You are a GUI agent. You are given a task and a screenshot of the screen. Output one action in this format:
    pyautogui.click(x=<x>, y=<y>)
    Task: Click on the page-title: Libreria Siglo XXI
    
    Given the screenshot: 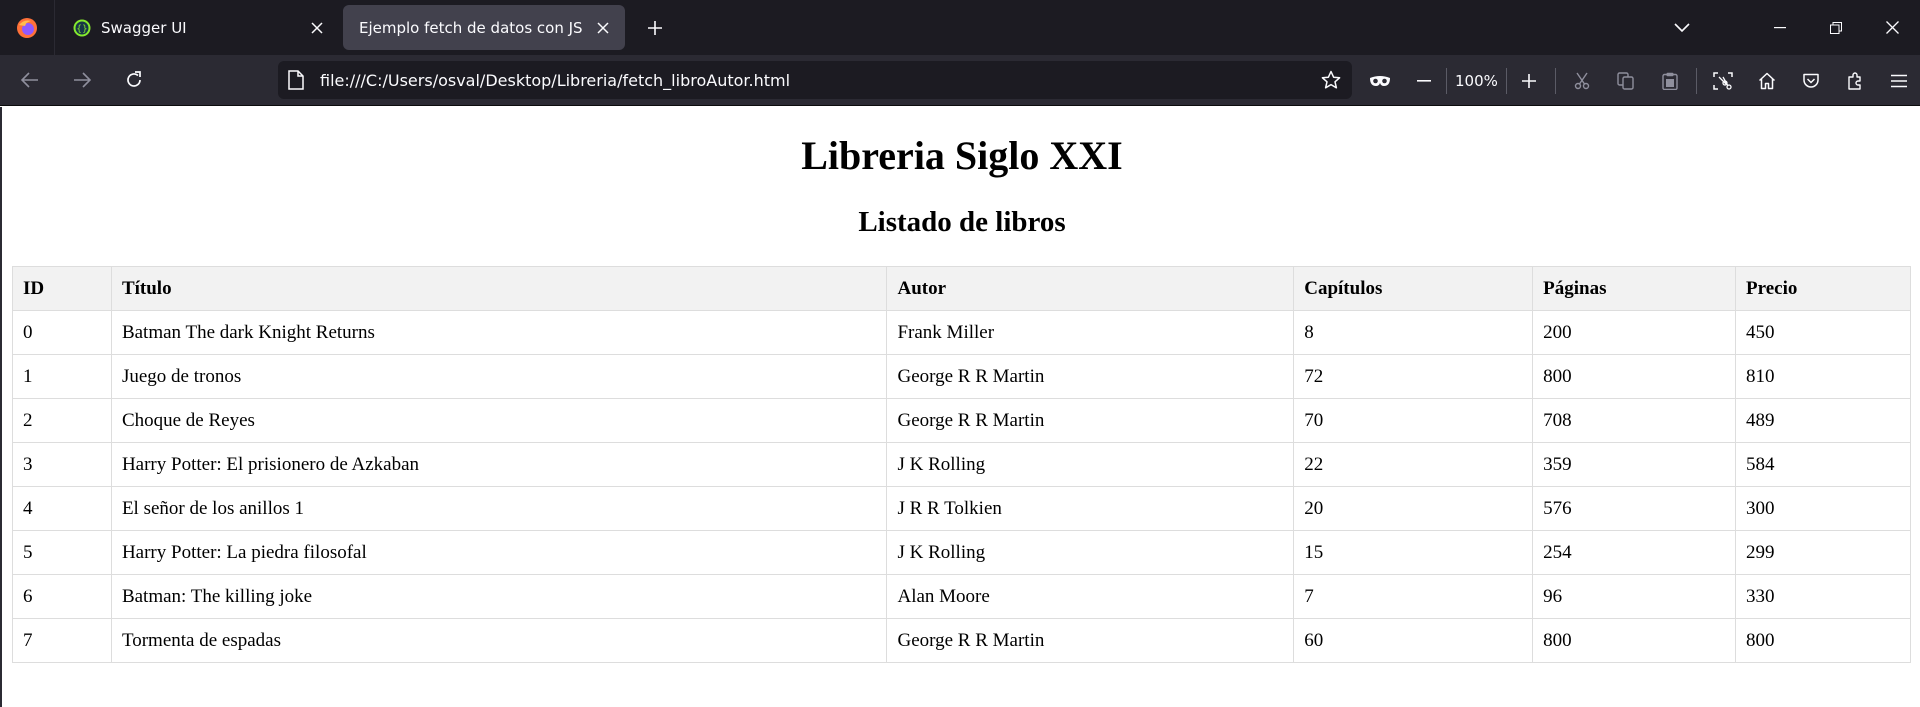 What is the action you would take?
    pyautogui.click(x=962, y=155)
    